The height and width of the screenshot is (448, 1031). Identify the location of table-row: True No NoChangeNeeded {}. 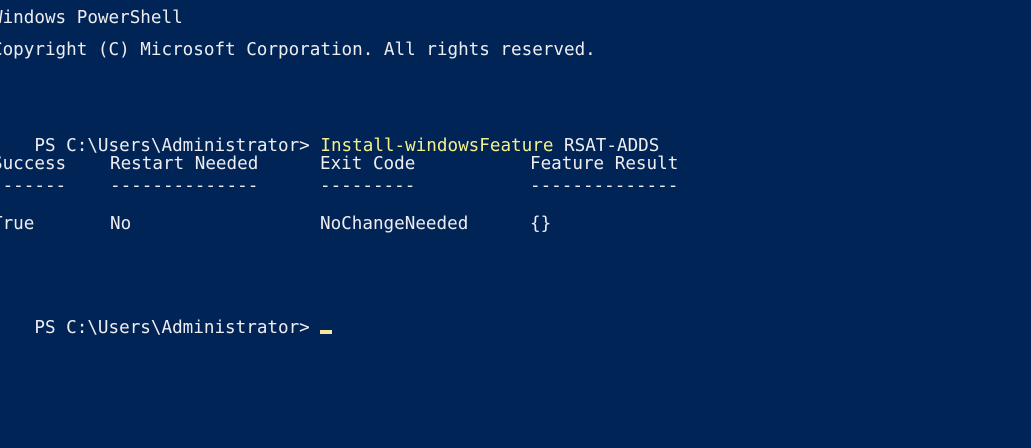
(275, 224).